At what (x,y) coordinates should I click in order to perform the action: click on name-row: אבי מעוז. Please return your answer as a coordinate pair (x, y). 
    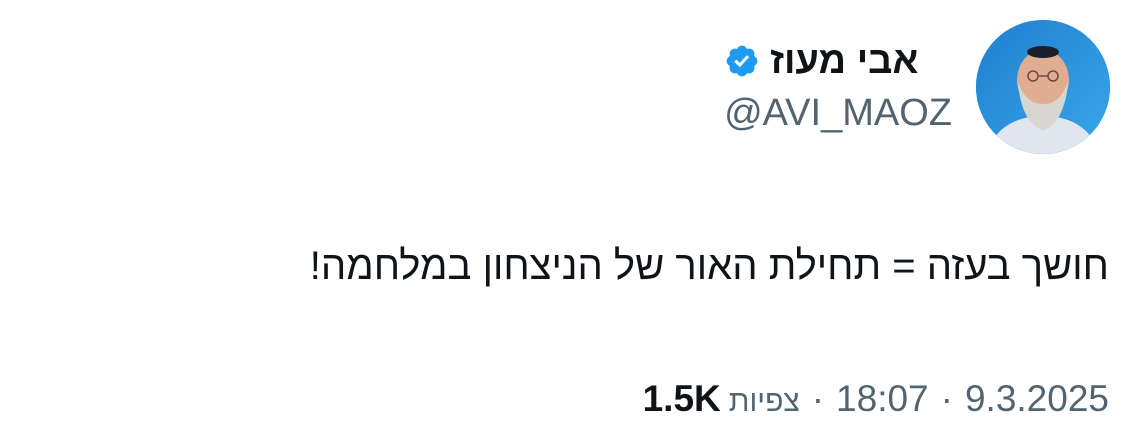
    Looking at the image, I should click on (838, 61).